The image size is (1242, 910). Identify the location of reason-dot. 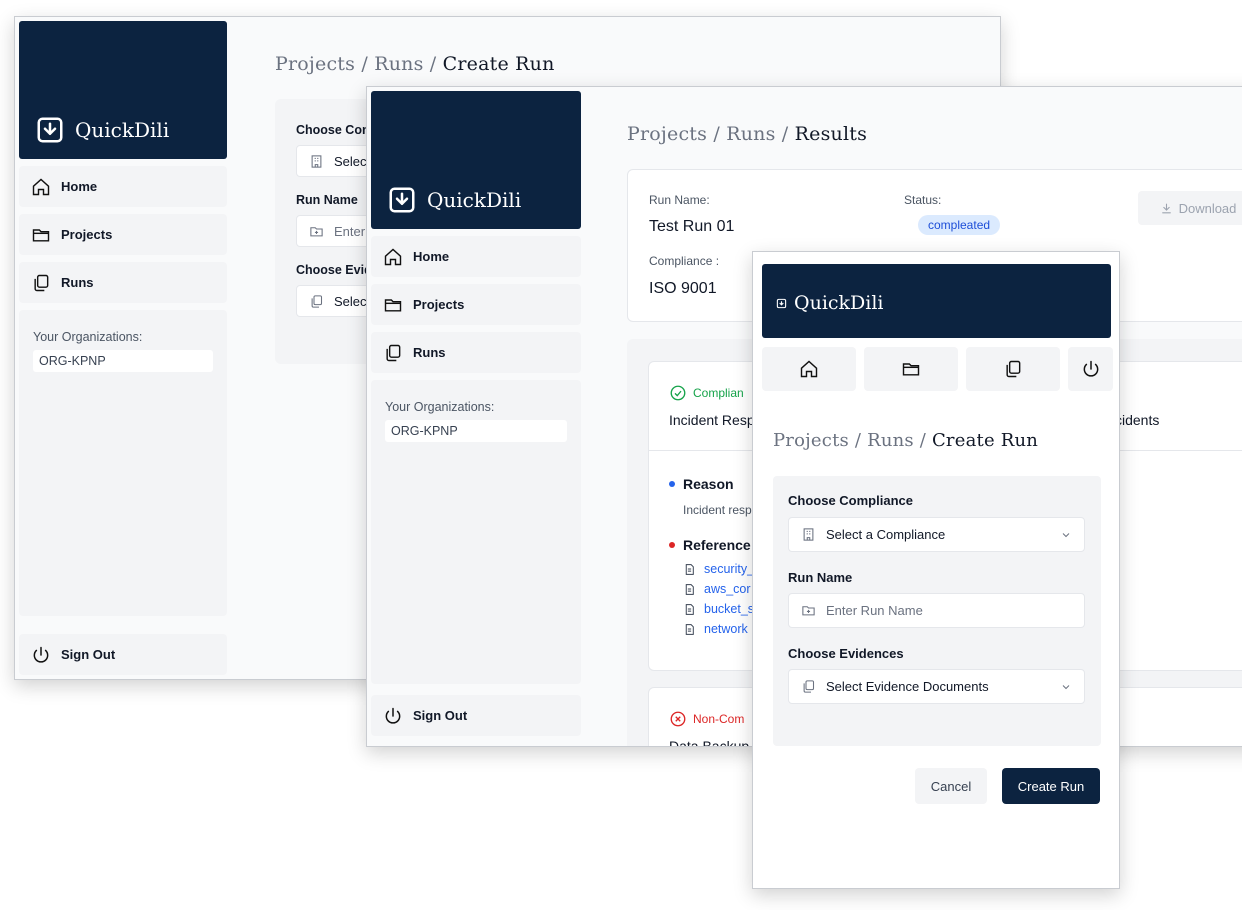
(672, 484).